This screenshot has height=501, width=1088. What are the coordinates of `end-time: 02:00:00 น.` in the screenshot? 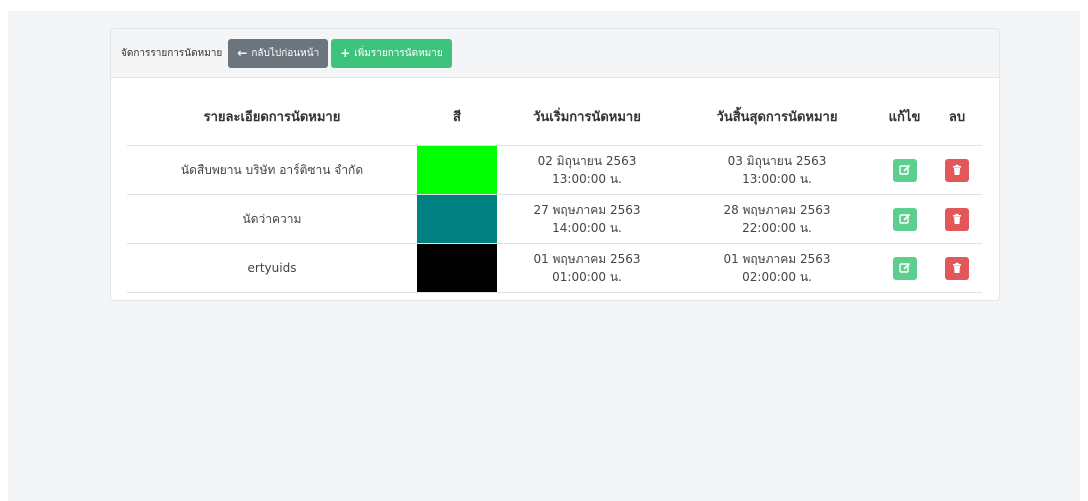 It's located at (777, 277).